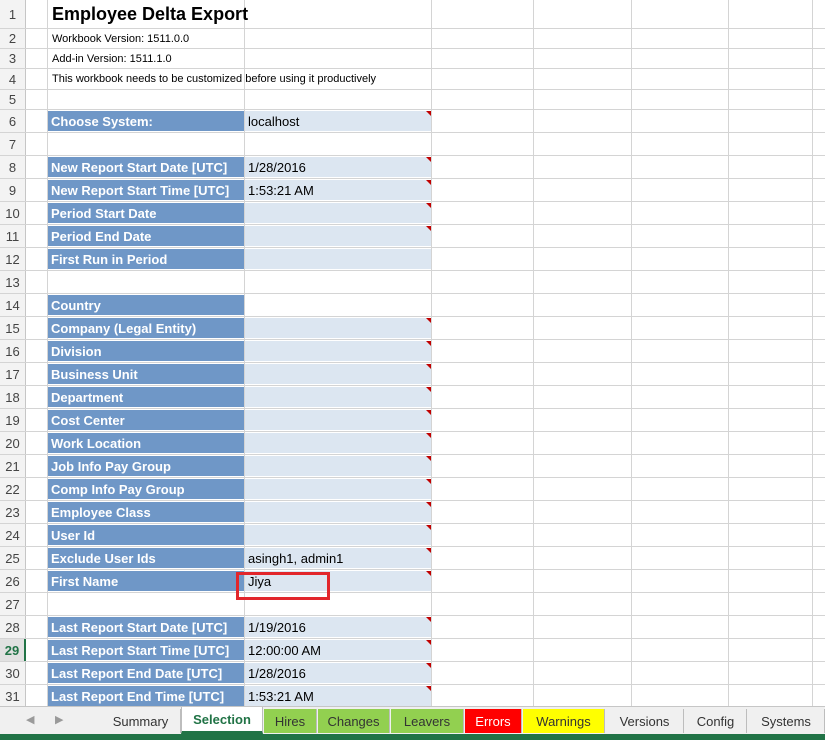  What do you see at coordinates (13, 443) in the screenshot?
I see `row-number: 20` at bounding box center [13, 443].